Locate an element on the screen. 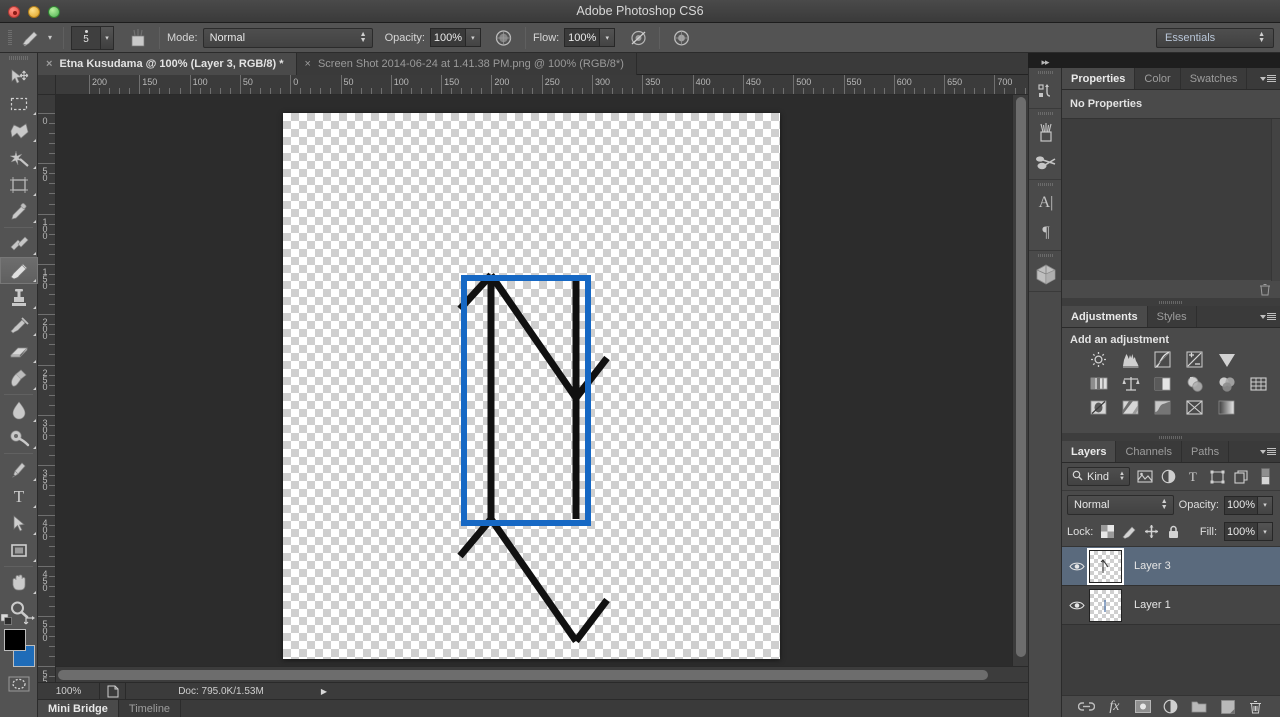 This screenshot has height=717, width=1280. lasso-tool is located at coordinates (19, 130).